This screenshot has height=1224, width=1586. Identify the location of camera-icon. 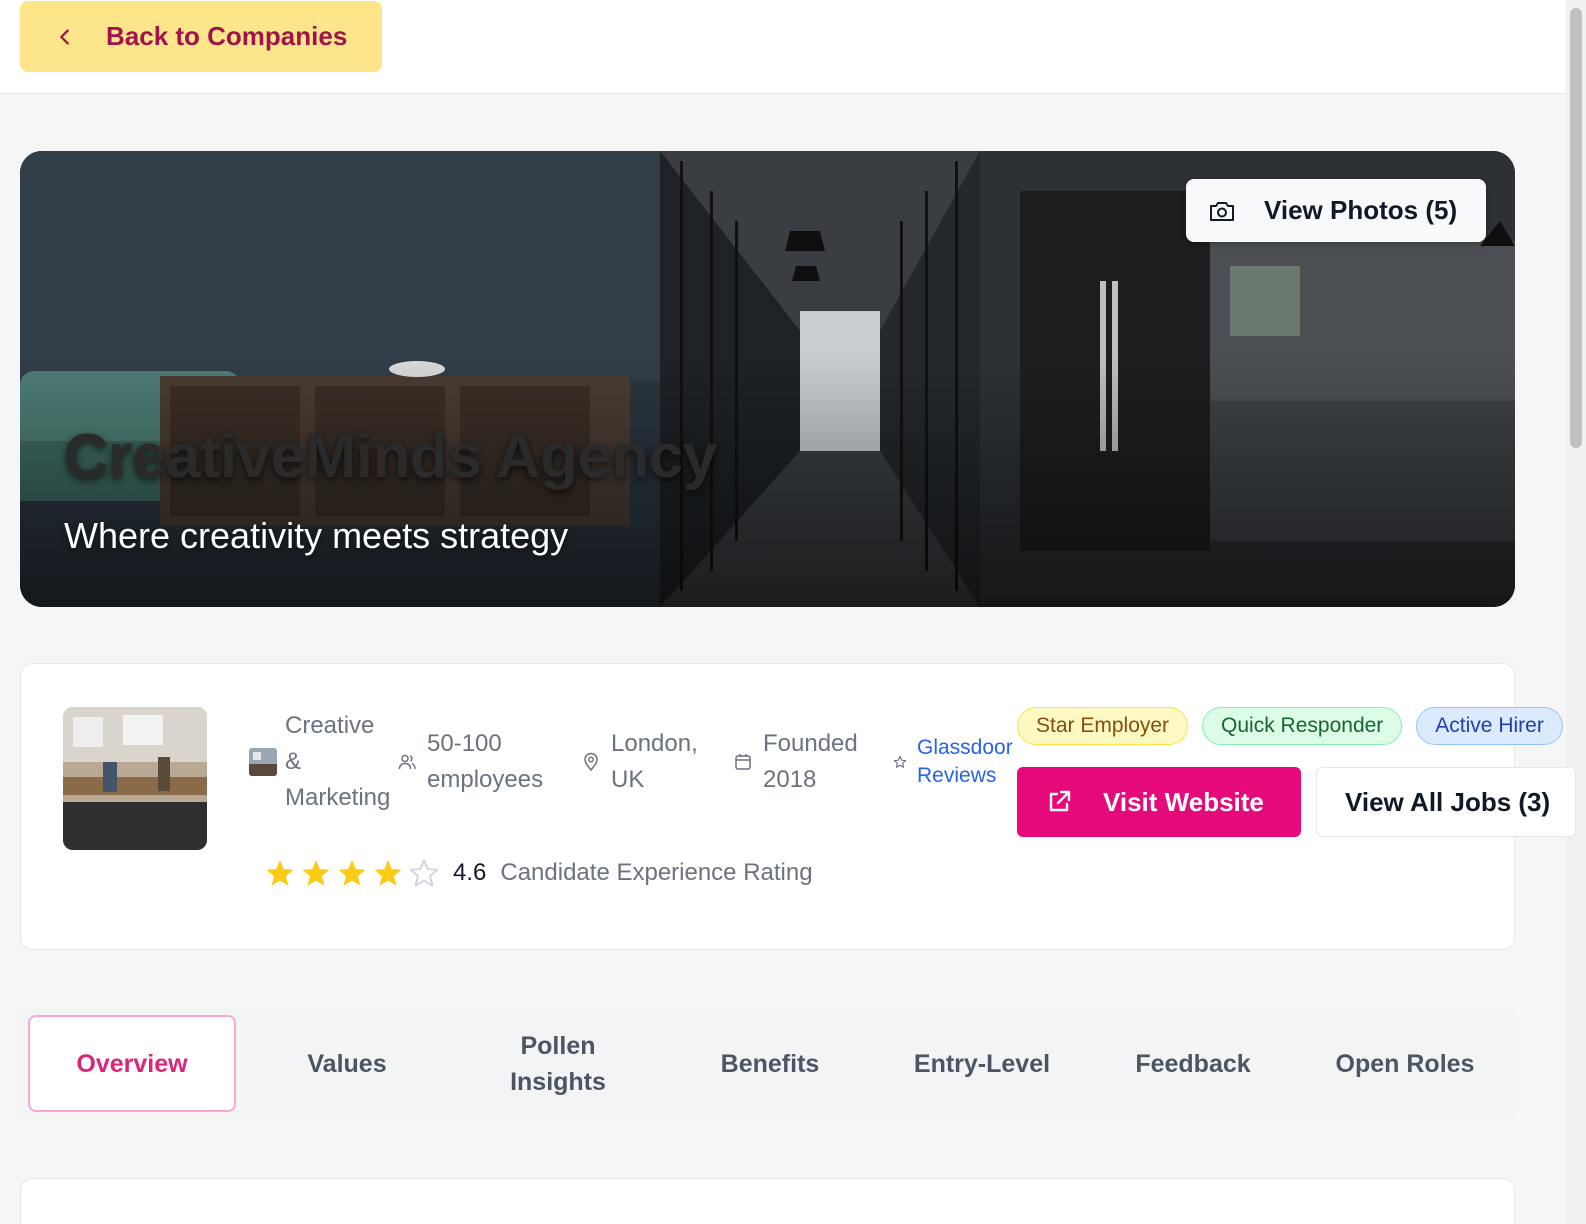
(1222, 211).